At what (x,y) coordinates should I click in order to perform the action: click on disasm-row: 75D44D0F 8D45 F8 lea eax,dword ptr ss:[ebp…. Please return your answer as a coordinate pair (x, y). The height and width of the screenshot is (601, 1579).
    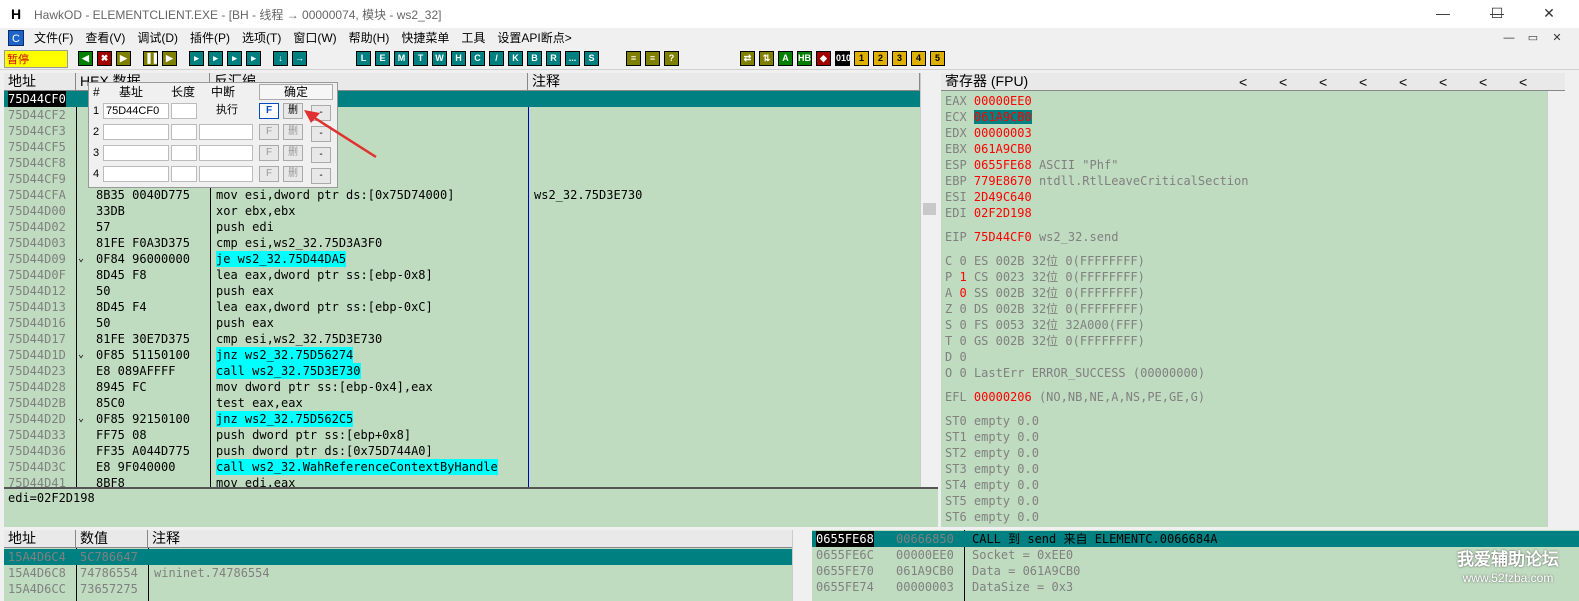
    Looking at the image, I should click on (462, 275).